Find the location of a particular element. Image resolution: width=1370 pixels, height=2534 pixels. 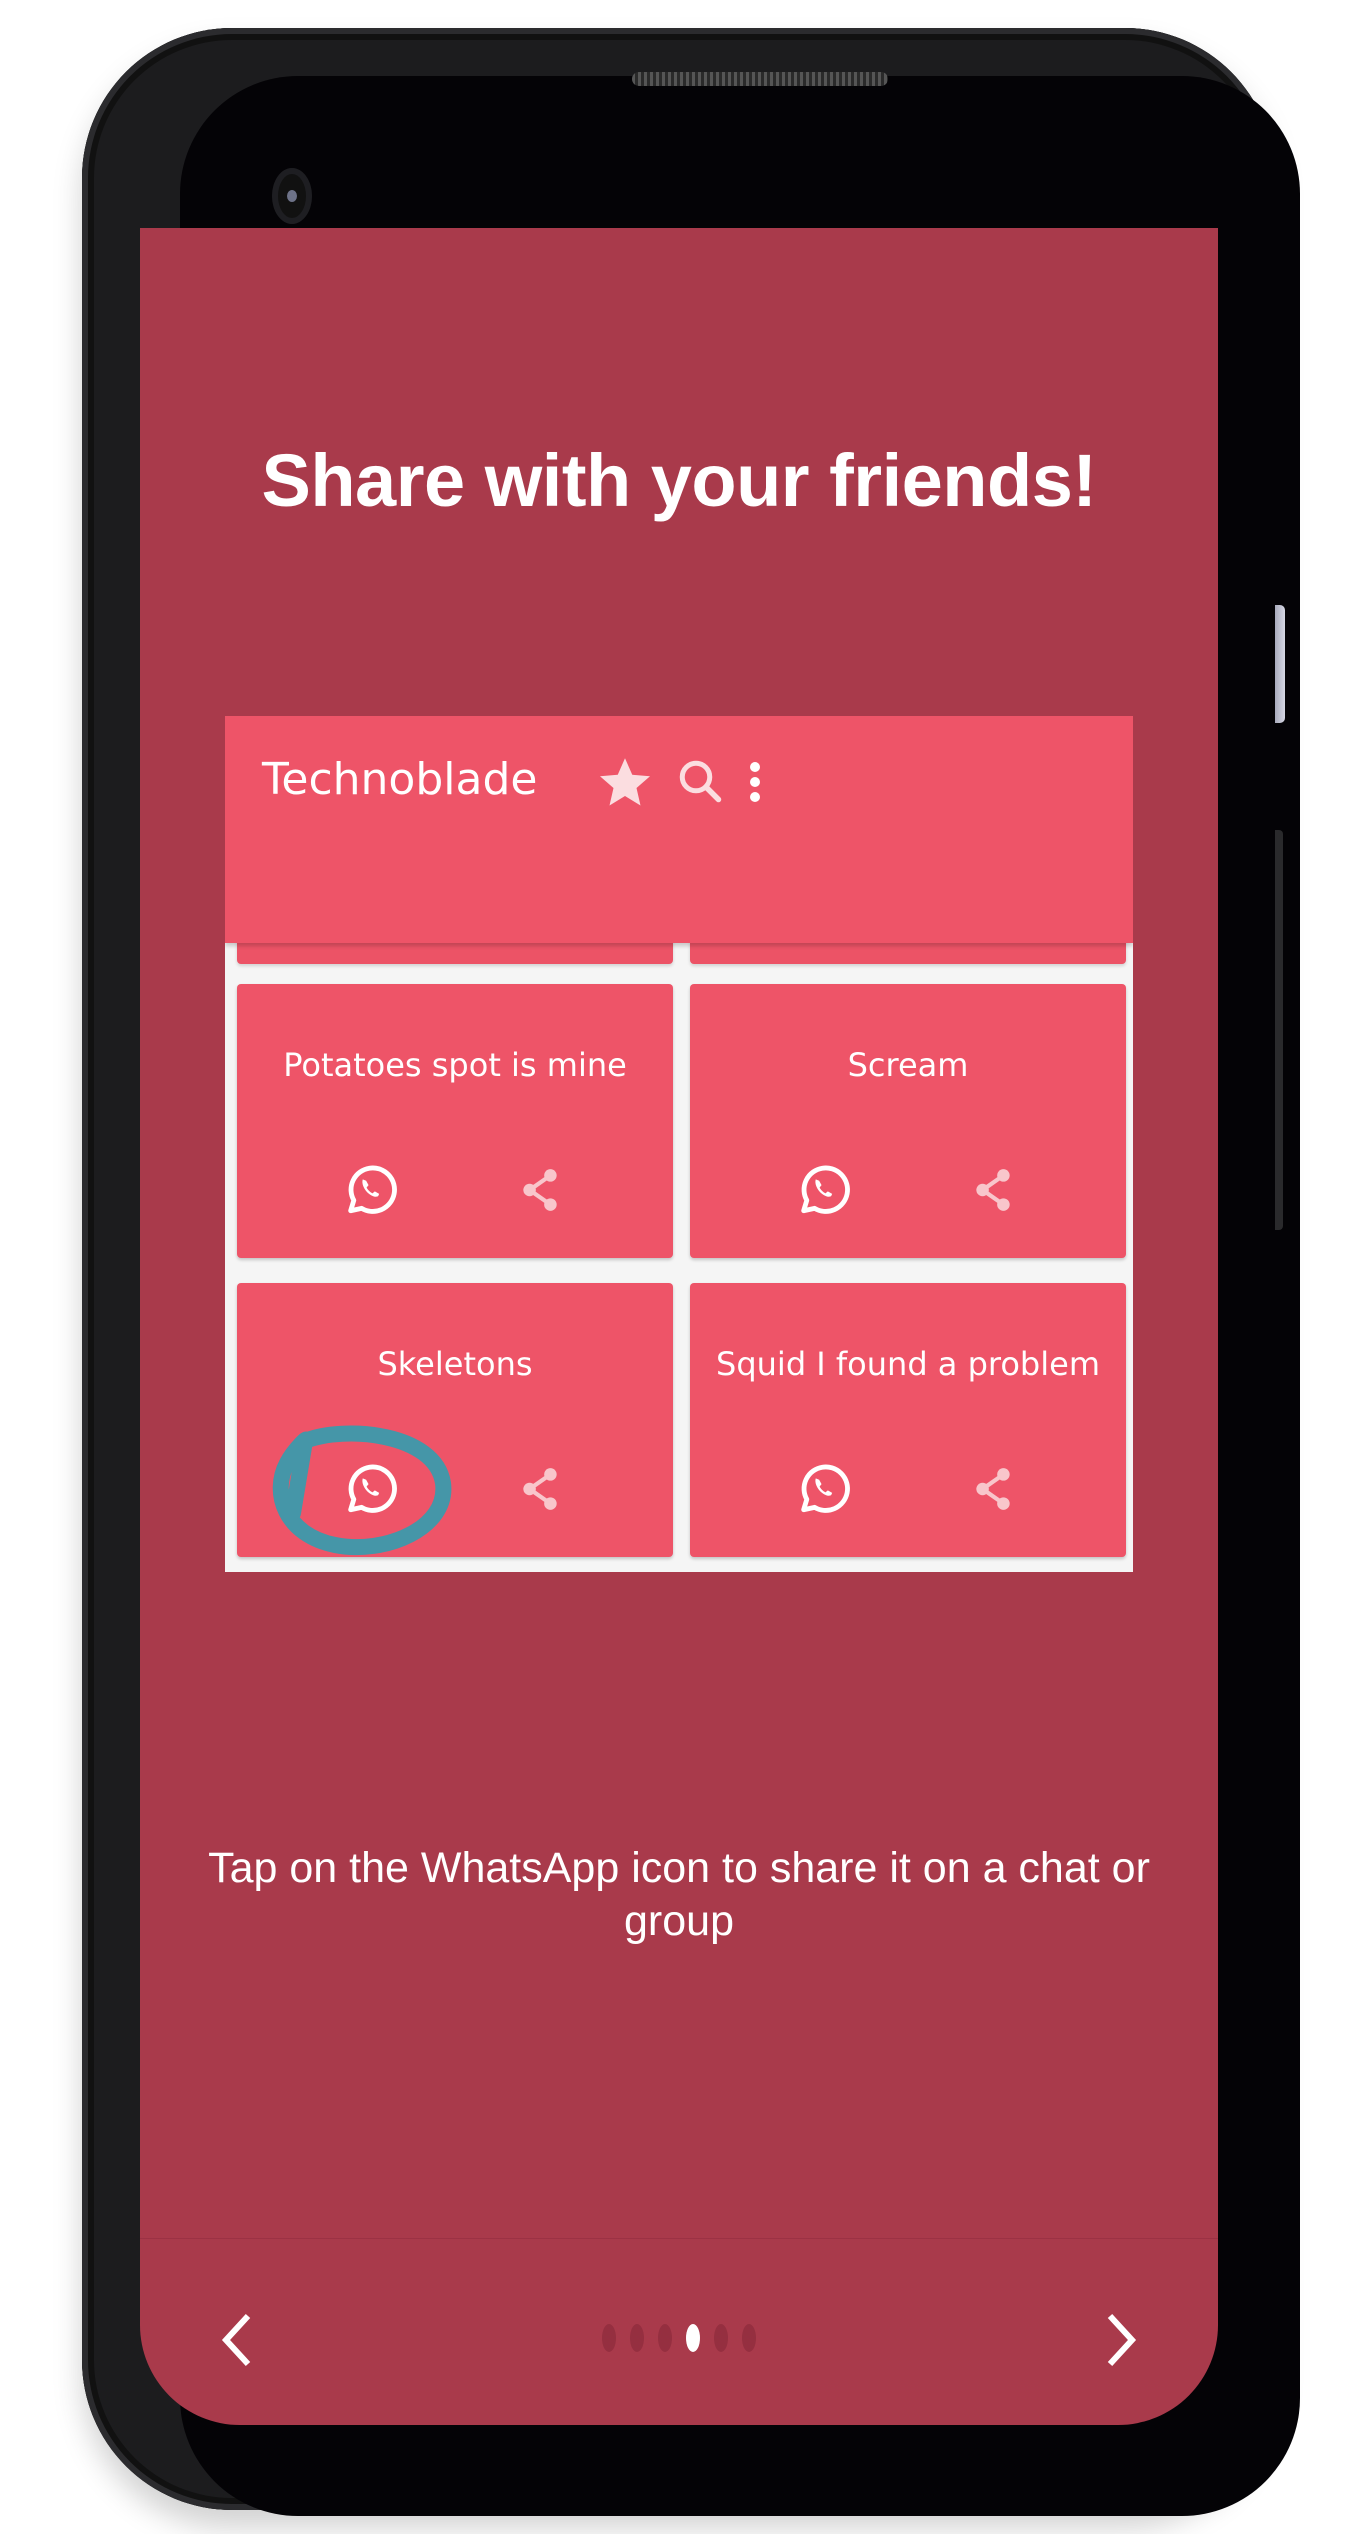

card-title: Squid I found a problem is located at coordinates (908, 1364).